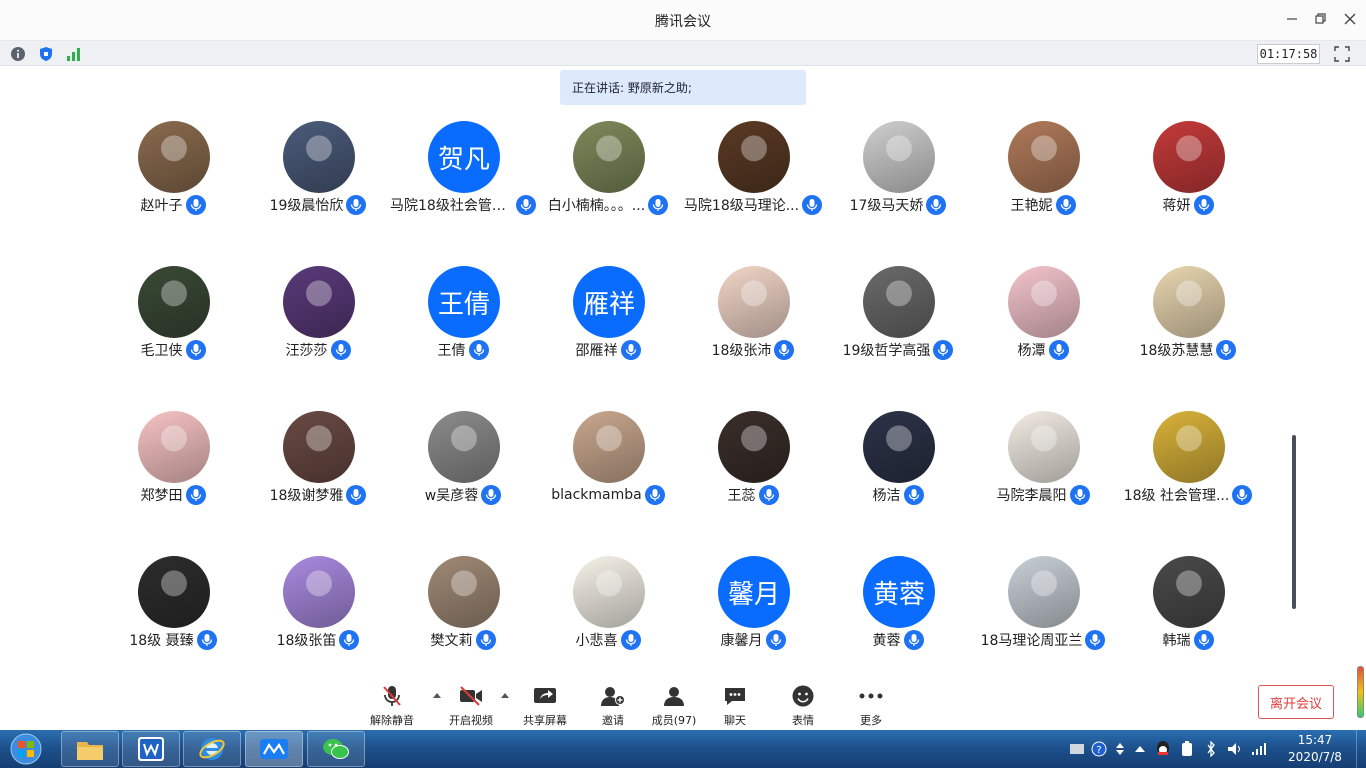  I want to click on participant-name: 马院李晨阳, so click(1031, 496).